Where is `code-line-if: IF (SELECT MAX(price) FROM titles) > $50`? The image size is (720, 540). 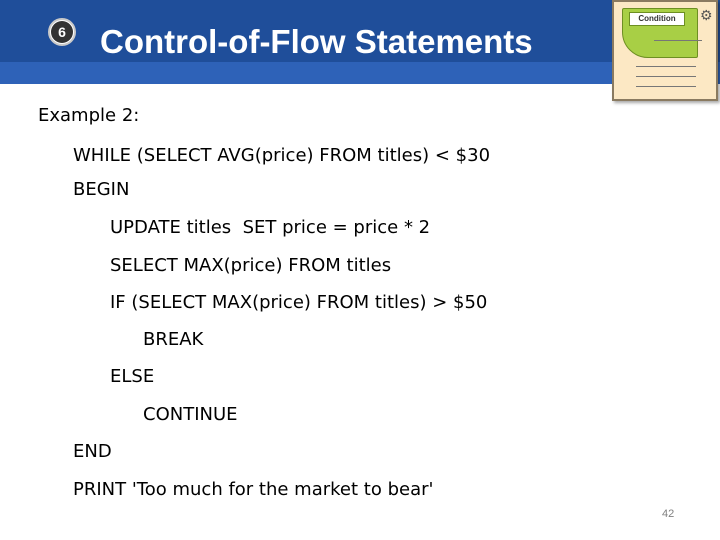 code-line-if: IF (SELECT MAX(price) FROM titles) > $50 is located at coordinates (299, 302).